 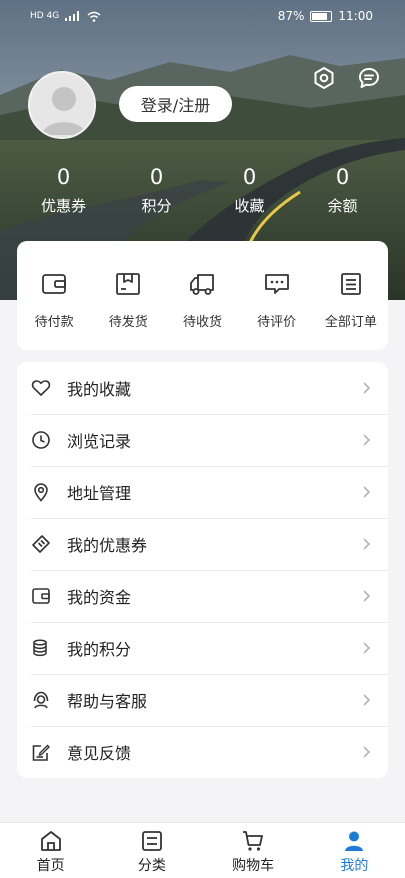 I want to click on stat-label: 积分, so click(x=156, y=206).